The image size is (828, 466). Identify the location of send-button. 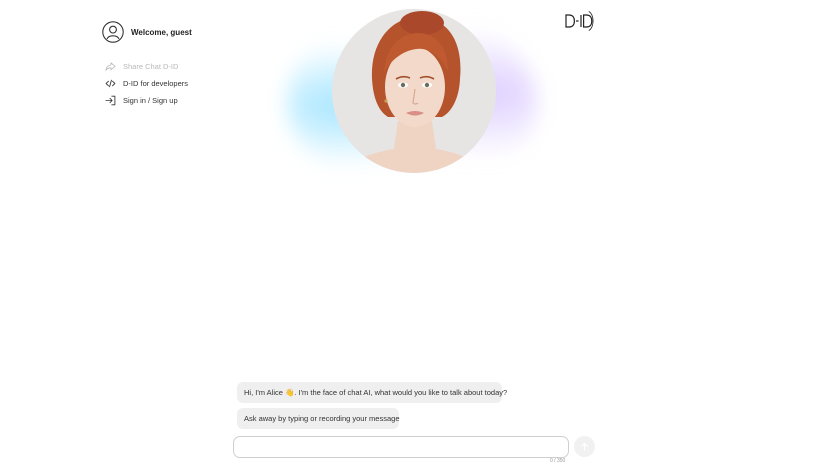
(584, 446).